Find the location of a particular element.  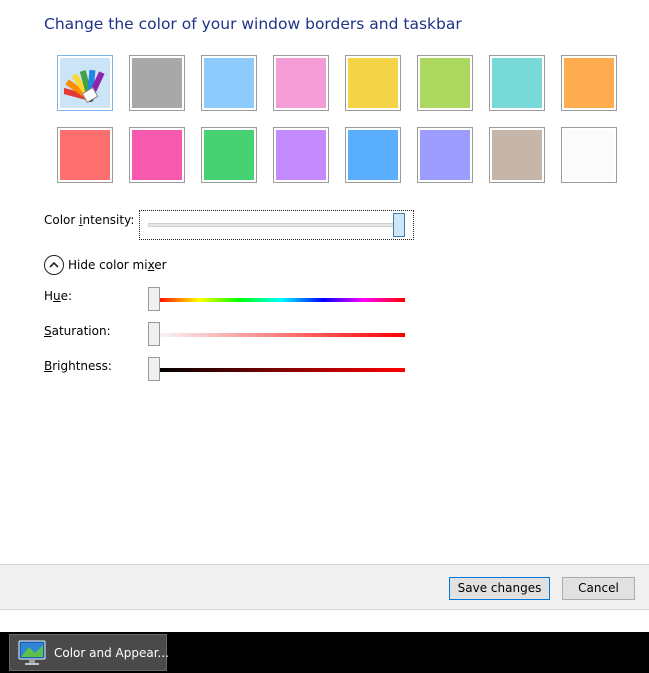

color-palette-fan-icon is located at coordinates (84, 86).